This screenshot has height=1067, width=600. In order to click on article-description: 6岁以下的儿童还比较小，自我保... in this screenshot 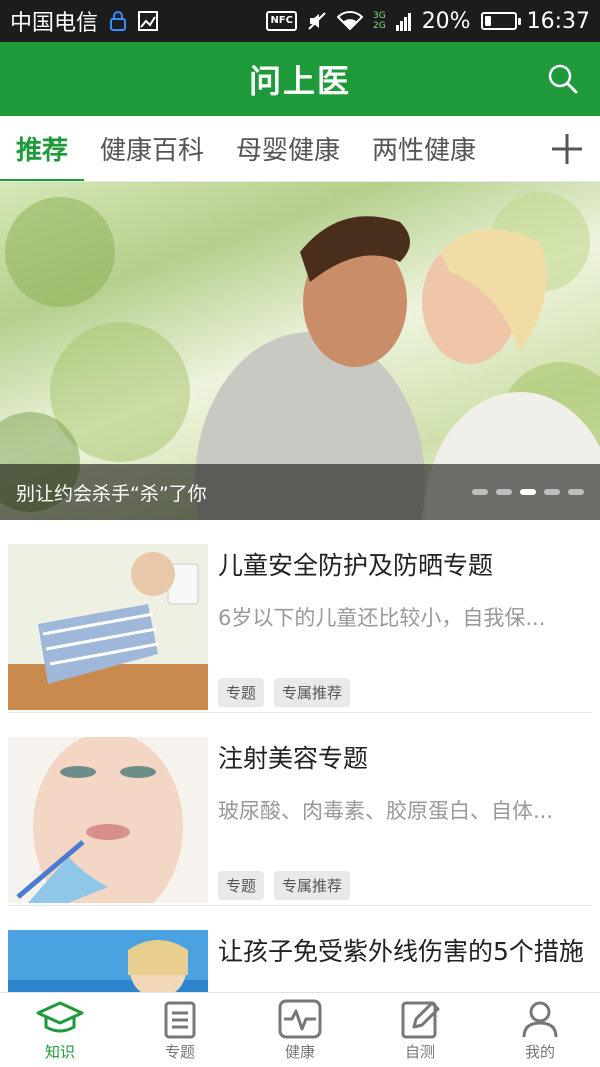, I will do `click(382, 618)`.